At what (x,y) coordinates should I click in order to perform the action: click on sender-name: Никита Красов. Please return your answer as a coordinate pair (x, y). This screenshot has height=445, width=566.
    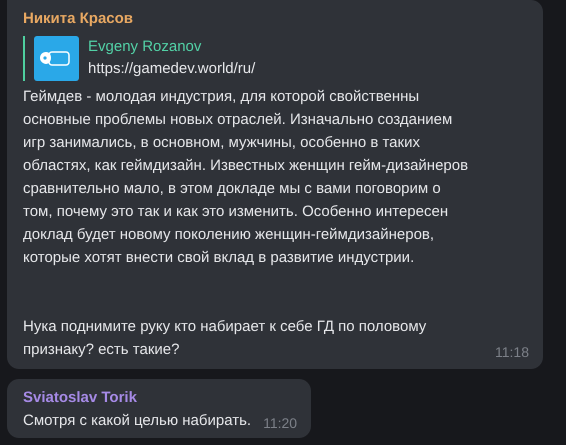
    Looking at the image, I should click on (78, 19).